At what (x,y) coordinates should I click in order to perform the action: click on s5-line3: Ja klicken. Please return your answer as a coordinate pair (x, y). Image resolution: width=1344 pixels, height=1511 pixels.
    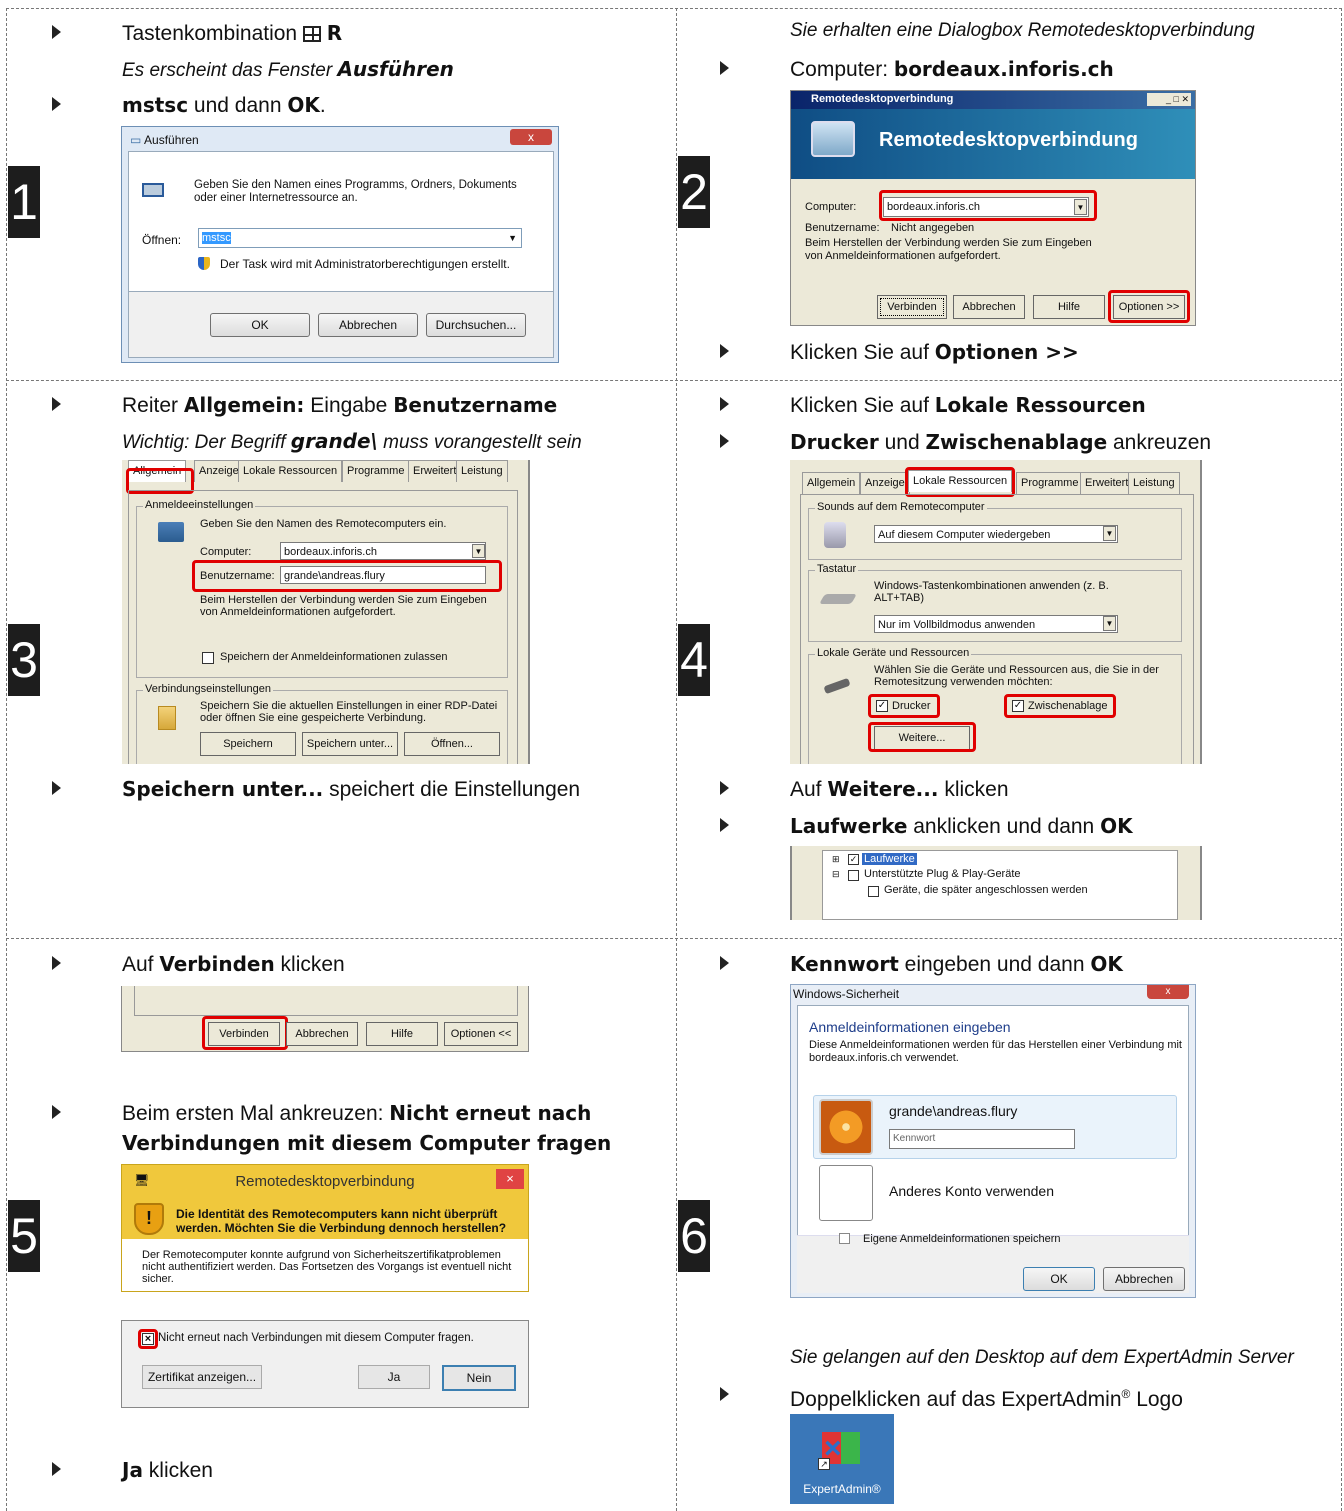
    Looking at the image, I should click on (167, 1470).